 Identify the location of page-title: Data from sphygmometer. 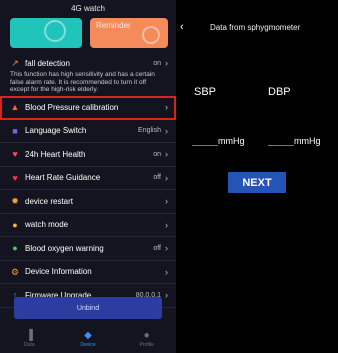
(255, 27).